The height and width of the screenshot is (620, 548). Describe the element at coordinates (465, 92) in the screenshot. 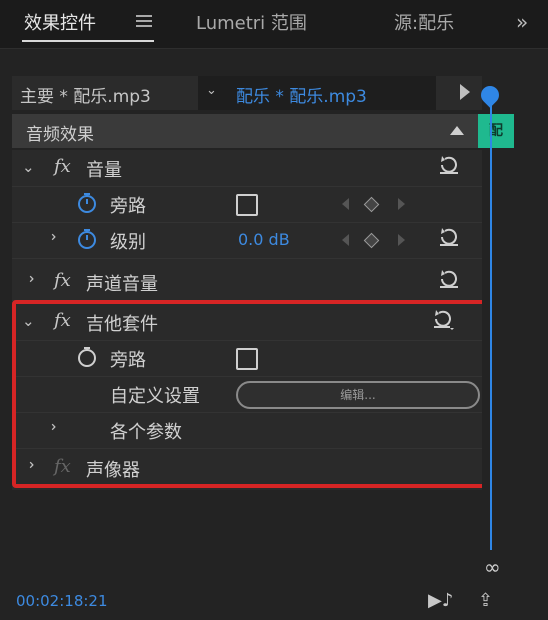

I see `show-timeline-icon` at that location.